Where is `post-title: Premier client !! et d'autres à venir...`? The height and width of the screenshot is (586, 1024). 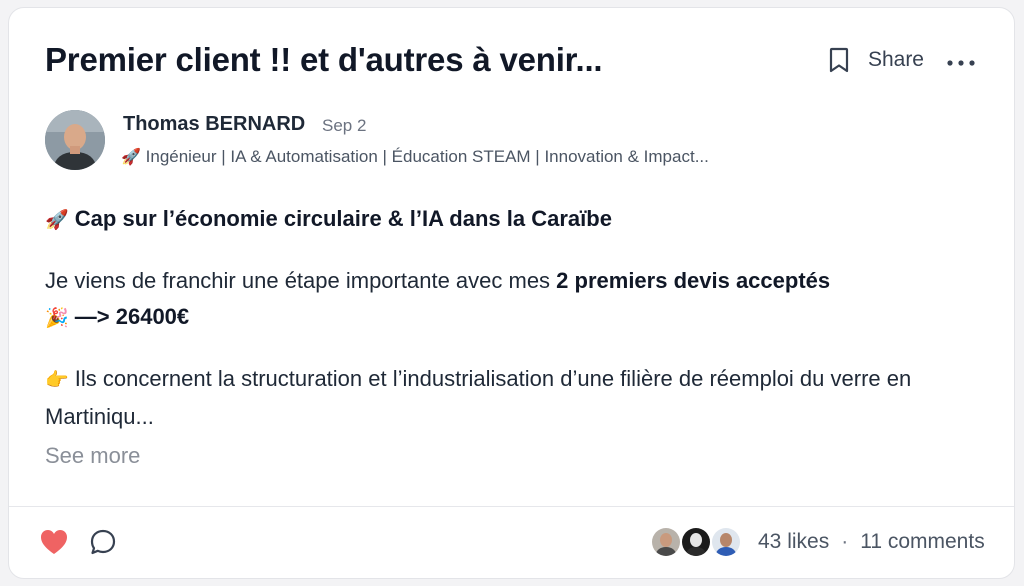 post-title: Premier client !! et d'autres à venir... is located at coordinates (324, 60).